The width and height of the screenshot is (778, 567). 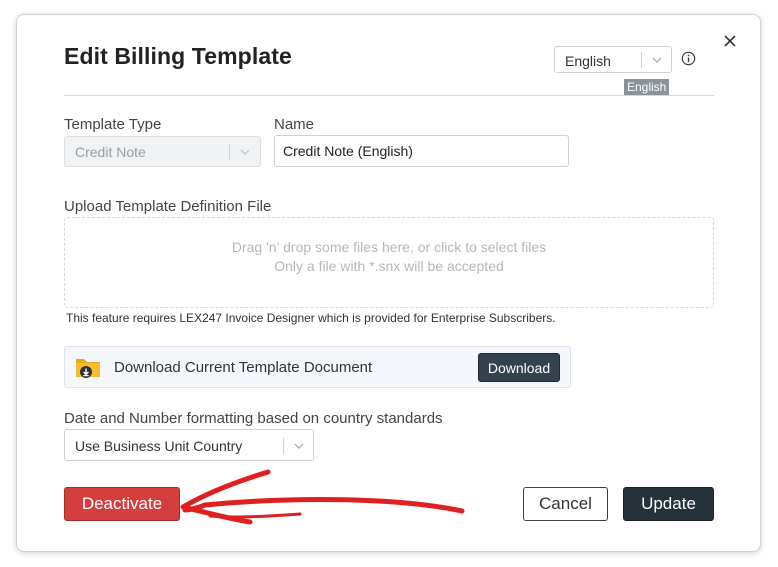 I want to click on upload-label: Upload Template Definition File, so click(x=168, y=206).